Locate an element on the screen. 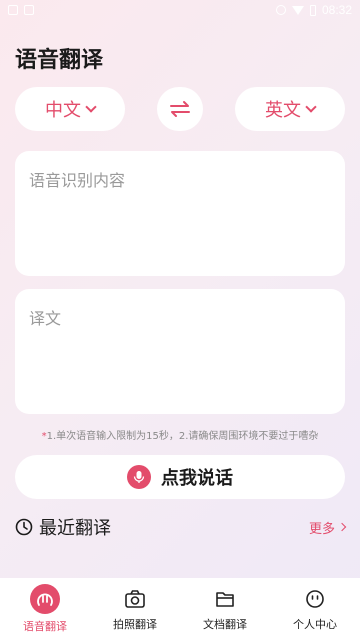 The height and width of the screenshot is (640, 360). source-language-label: 中文 is located at coordinates (63, 110).